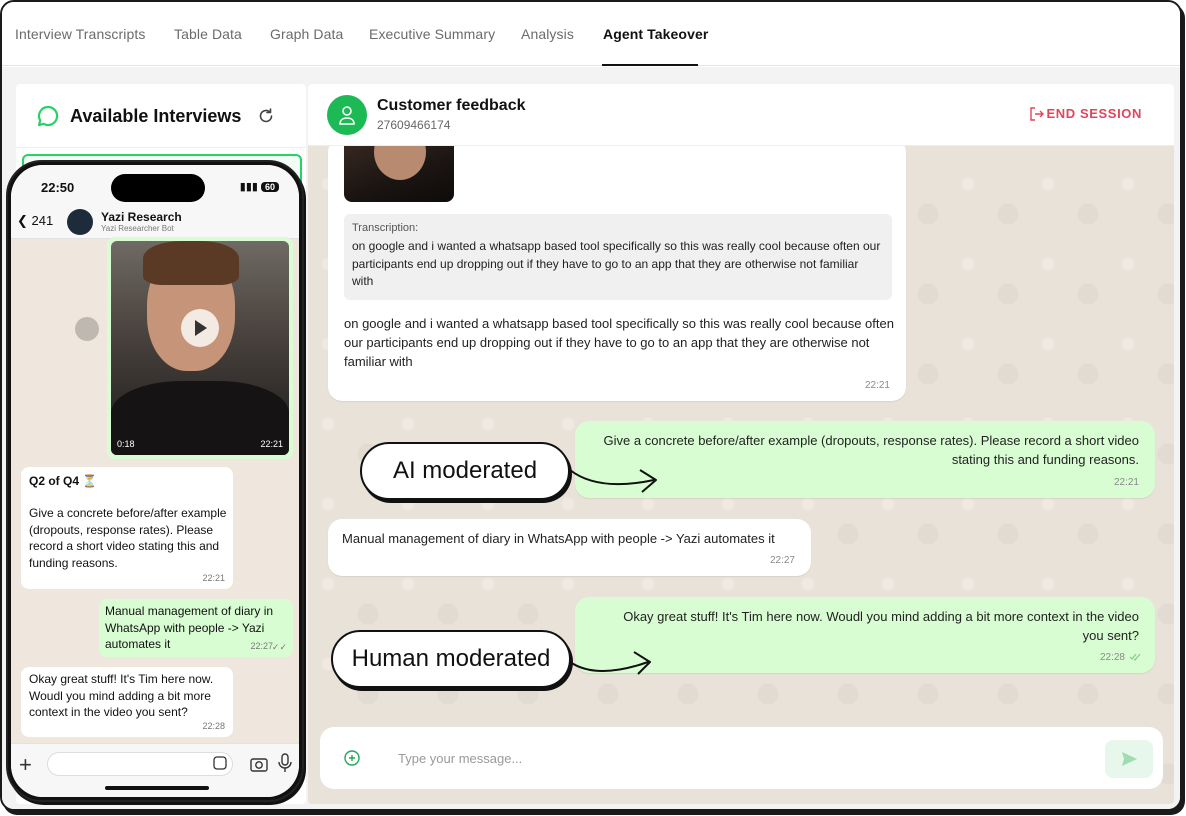 This screenshot has height=816, width=1186. I want to click on forward-icon, so click(87, 329).